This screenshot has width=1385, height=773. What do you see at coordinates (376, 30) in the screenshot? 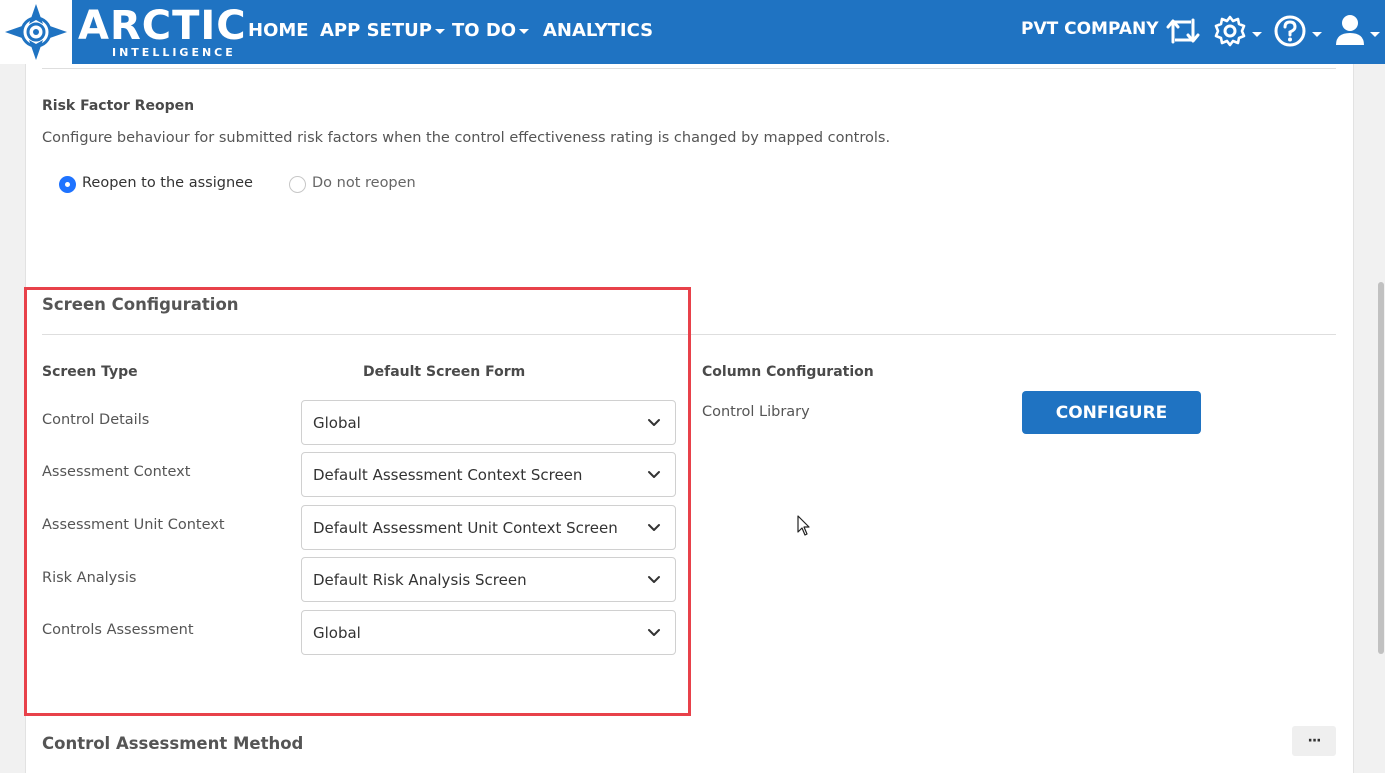
I see `nav-app-setup-label: APP SETUP` at bounding box center [376, 30].